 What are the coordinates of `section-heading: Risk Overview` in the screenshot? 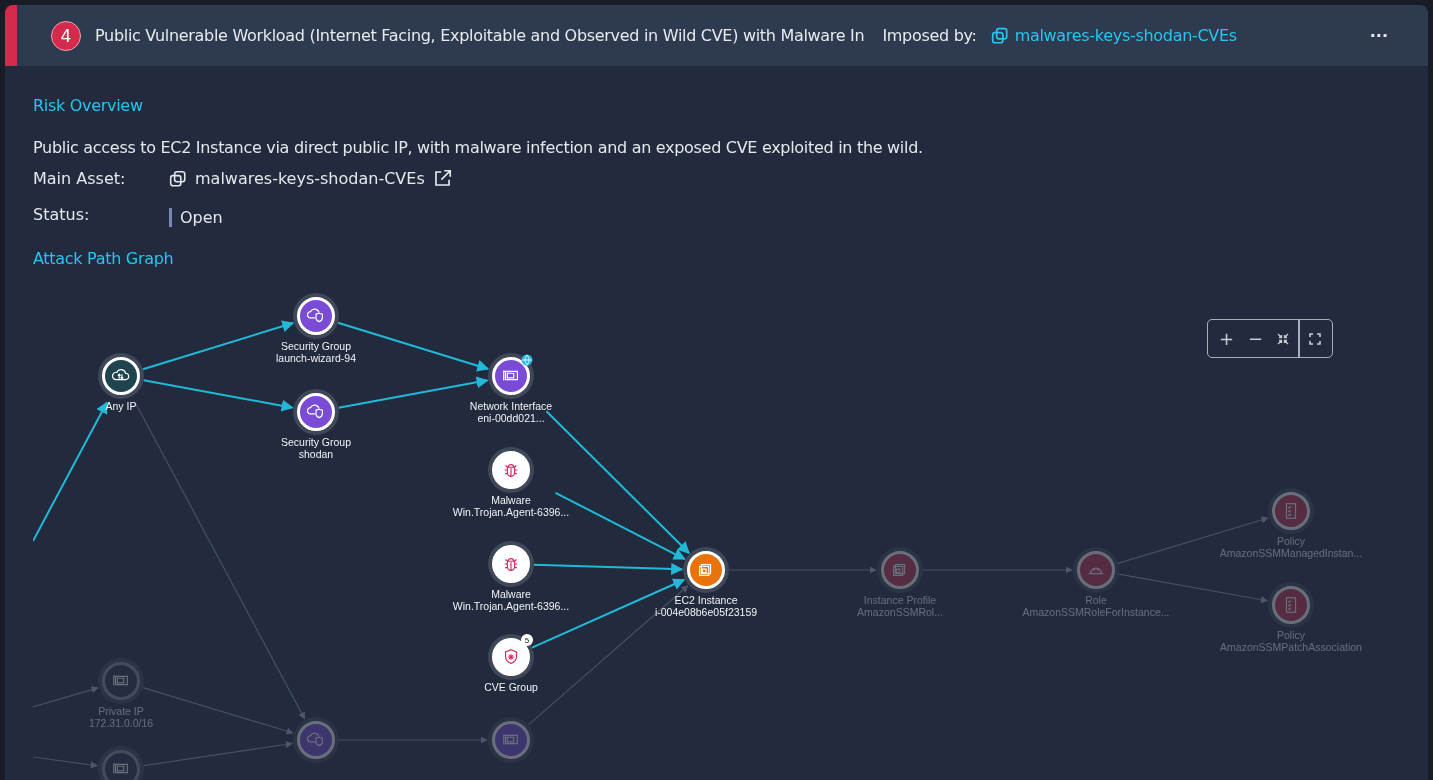 It's located at (88, 106).